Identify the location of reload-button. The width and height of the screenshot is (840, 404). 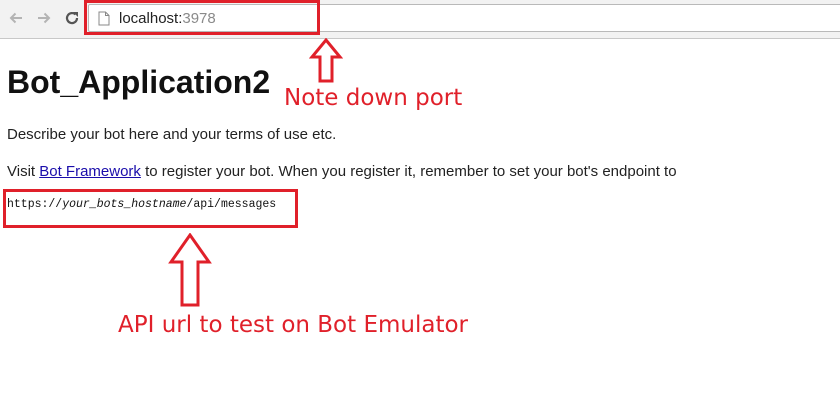
(72, 18).